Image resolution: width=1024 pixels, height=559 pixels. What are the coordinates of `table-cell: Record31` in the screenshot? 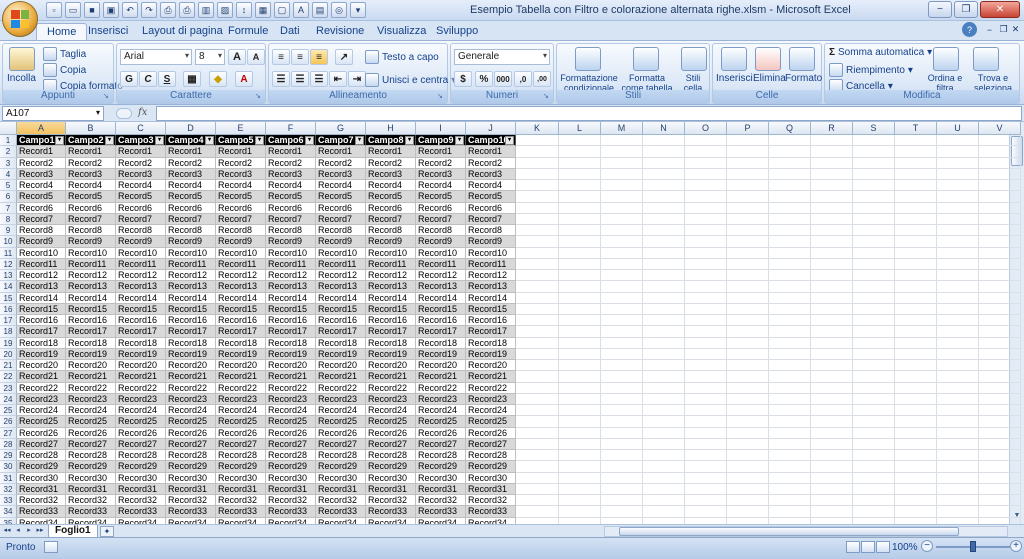 It's located at (191, 489).